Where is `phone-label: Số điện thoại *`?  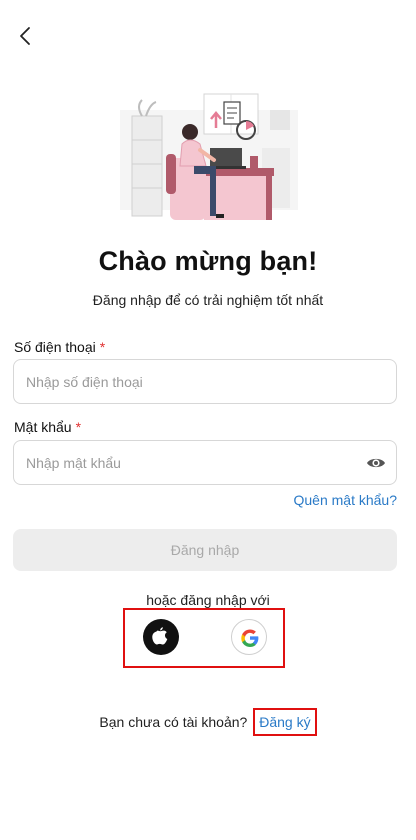 phone-label: Số điện thoại * is located at coordinates (59, 347).